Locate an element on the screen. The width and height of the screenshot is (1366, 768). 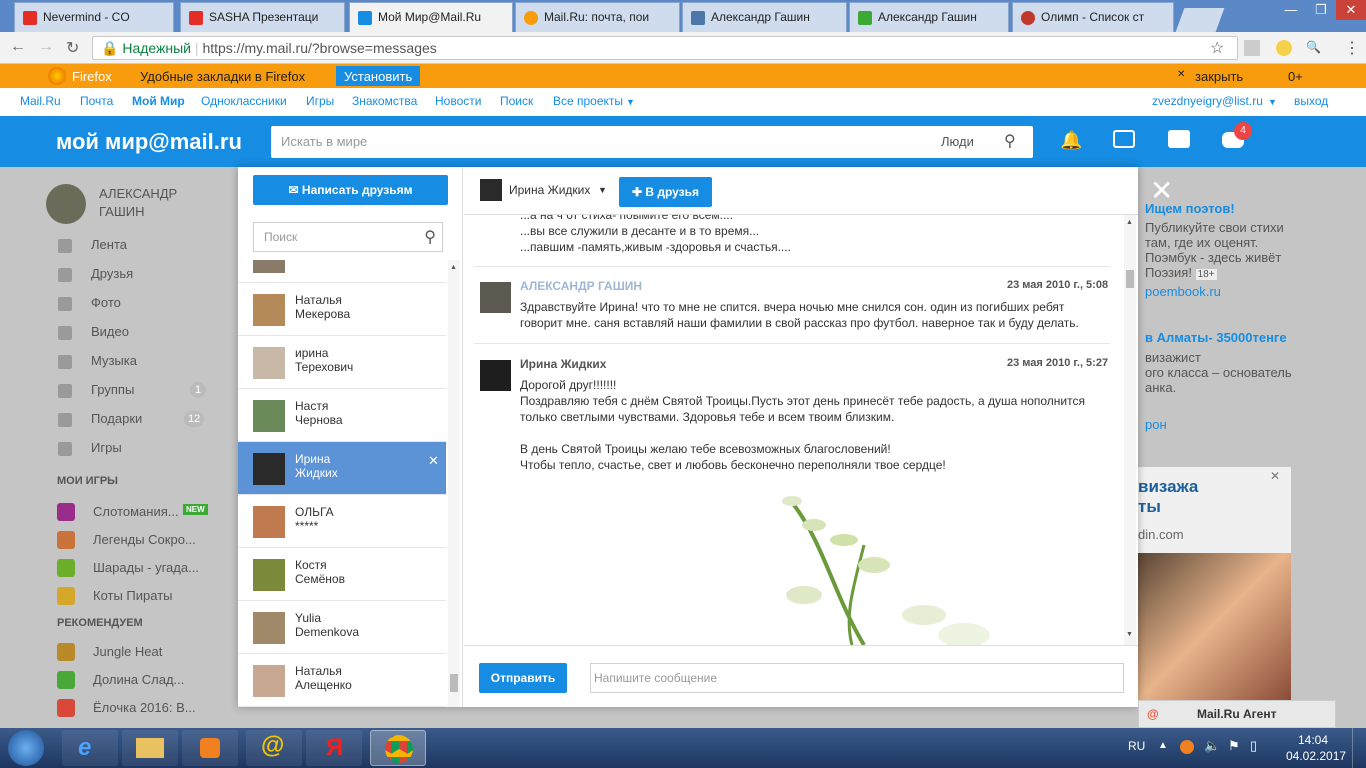
portal-link-mail: Почта is located at coordinates (96, 101).